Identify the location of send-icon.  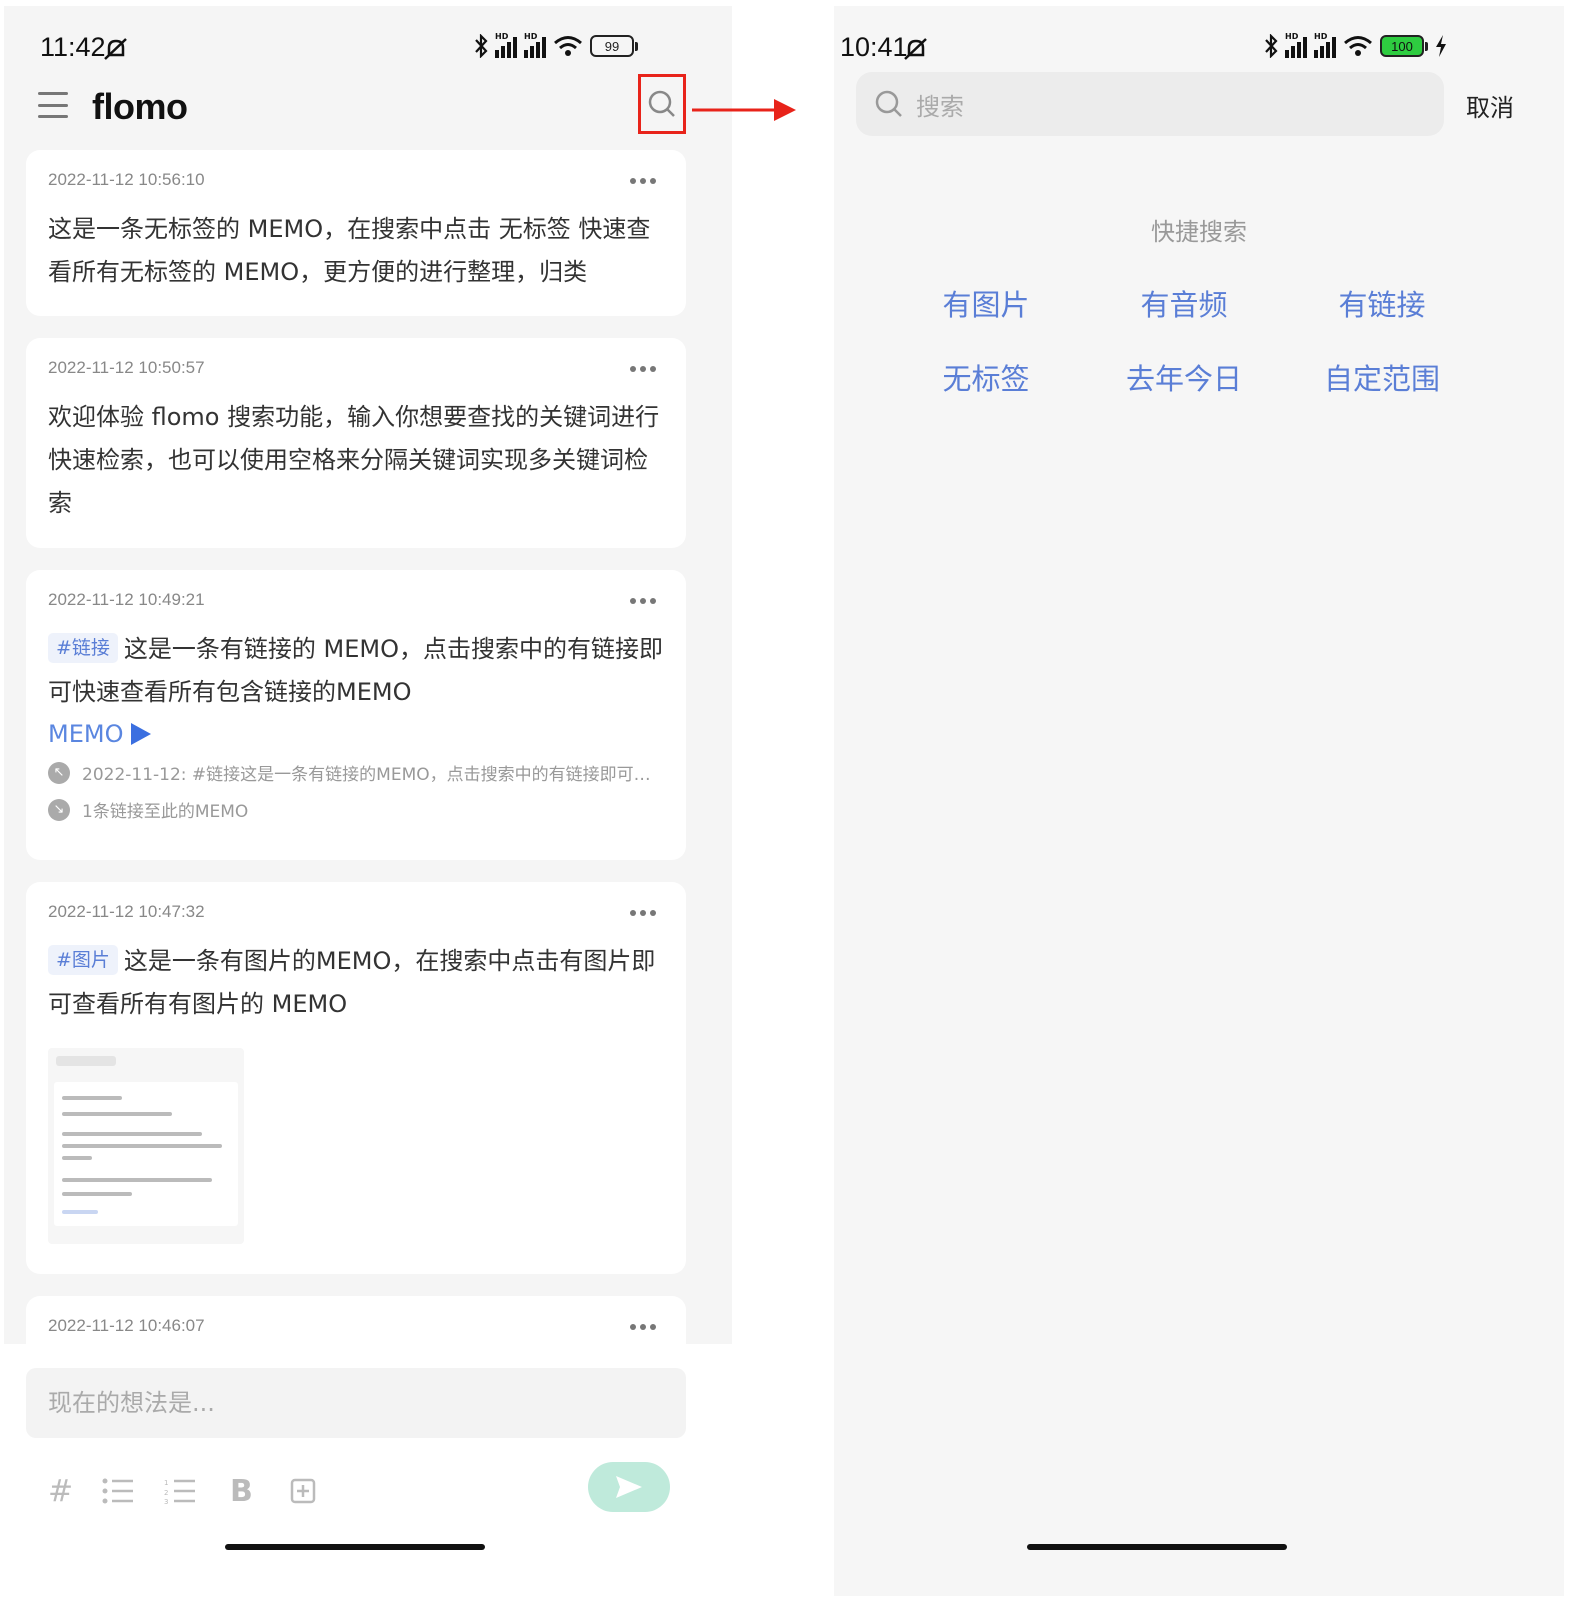
(629, 1487).